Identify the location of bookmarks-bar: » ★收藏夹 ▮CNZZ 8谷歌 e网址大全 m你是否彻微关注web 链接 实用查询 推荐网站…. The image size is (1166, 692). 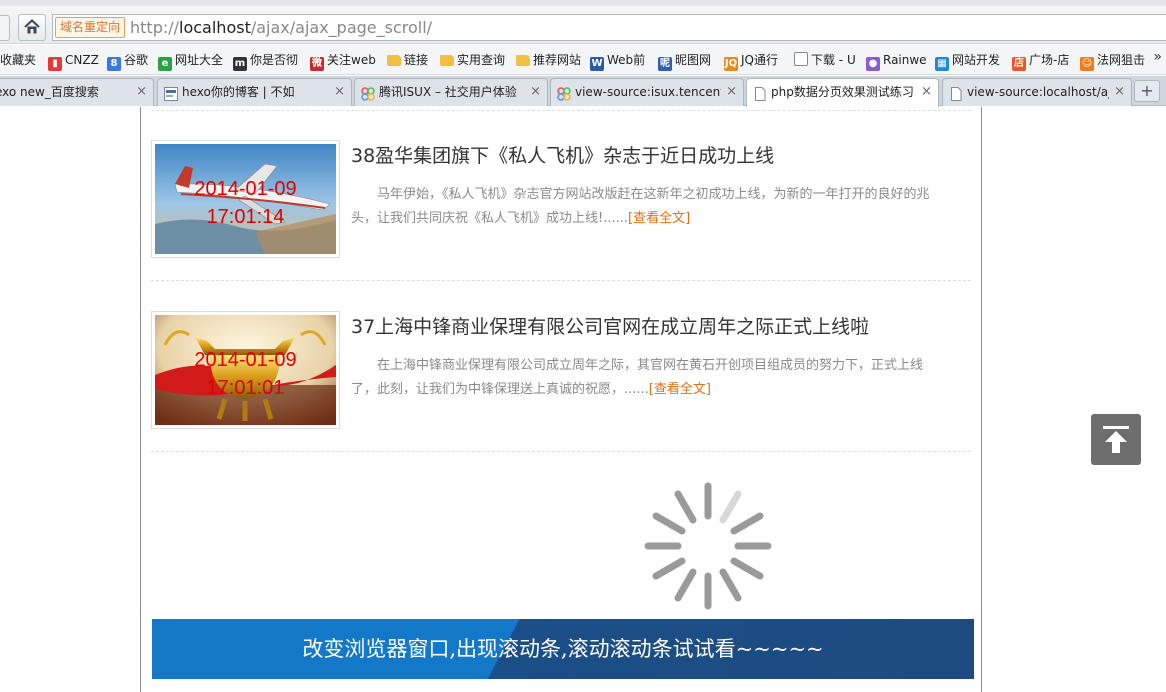
(583, 60).